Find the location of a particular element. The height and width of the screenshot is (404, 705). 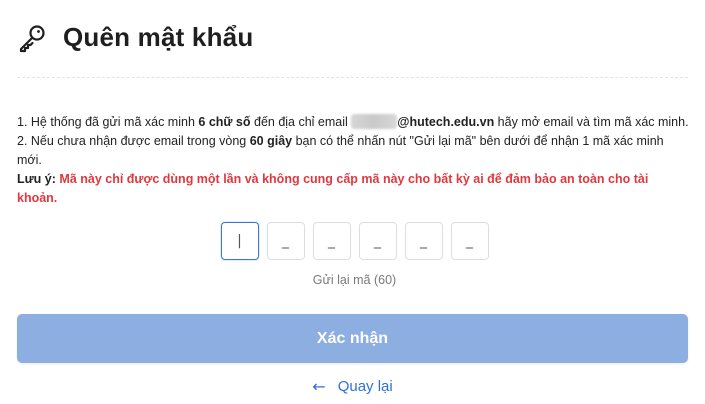

arrow-left-icon: ← is located at coordinates (319, 386).